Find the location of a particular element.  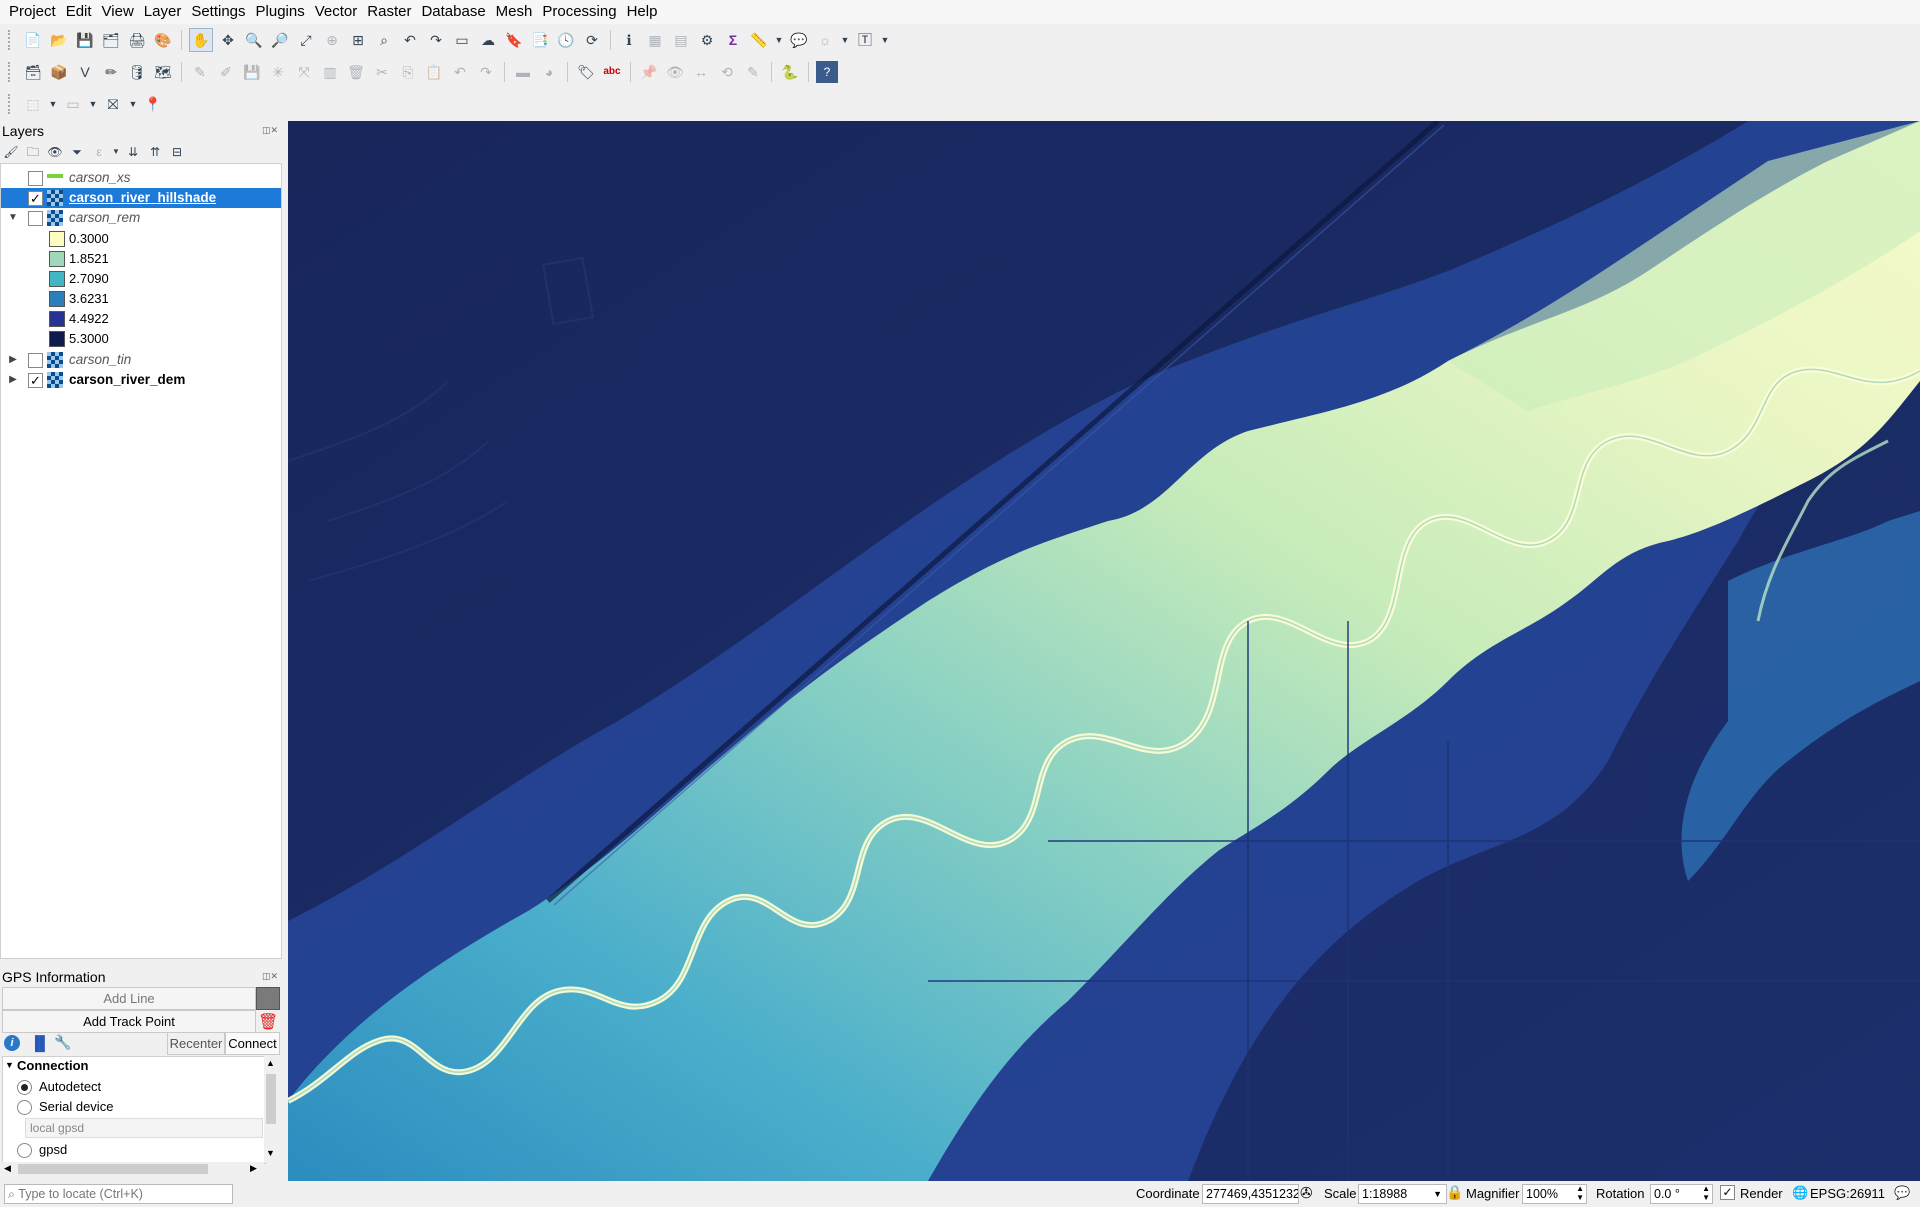

virtual-layer-icon: 🛢 is located at coordinates (137, 72).